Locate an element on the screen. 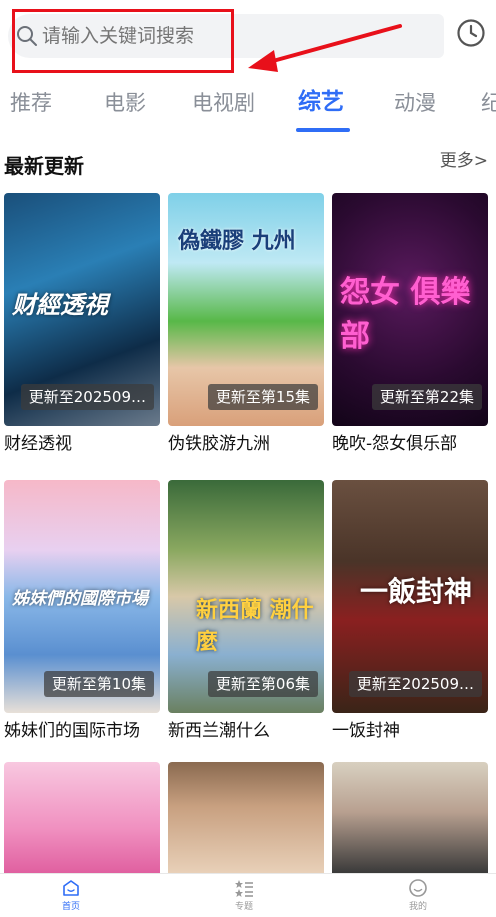 The width and height of the screenshot is (496, 917). show-card: 新西蘭 潮什麼 更新至第06集 新西兰潮什么 is located at coordinates (246, 610).